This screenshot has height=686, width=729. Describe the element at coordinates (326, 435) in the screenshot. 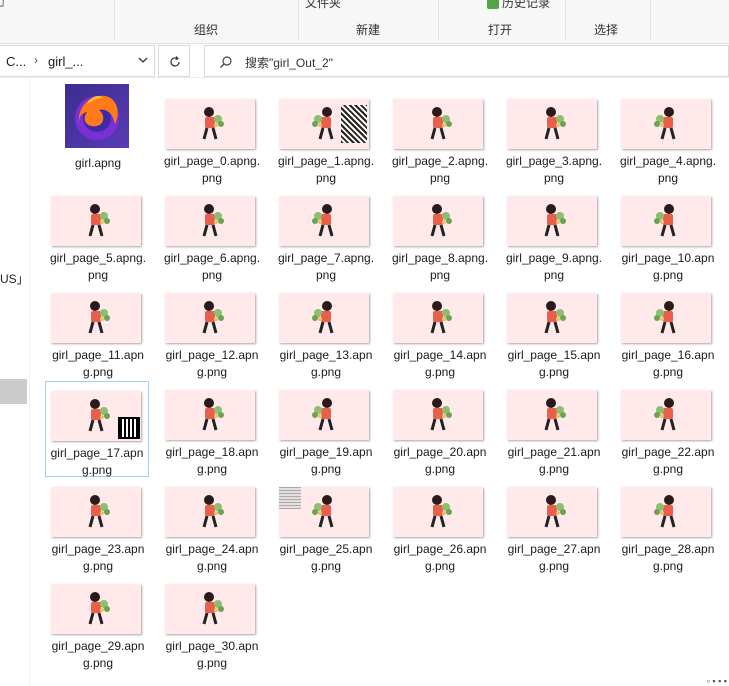

I see `file-item: girl_page_19.apng.png` at that location.